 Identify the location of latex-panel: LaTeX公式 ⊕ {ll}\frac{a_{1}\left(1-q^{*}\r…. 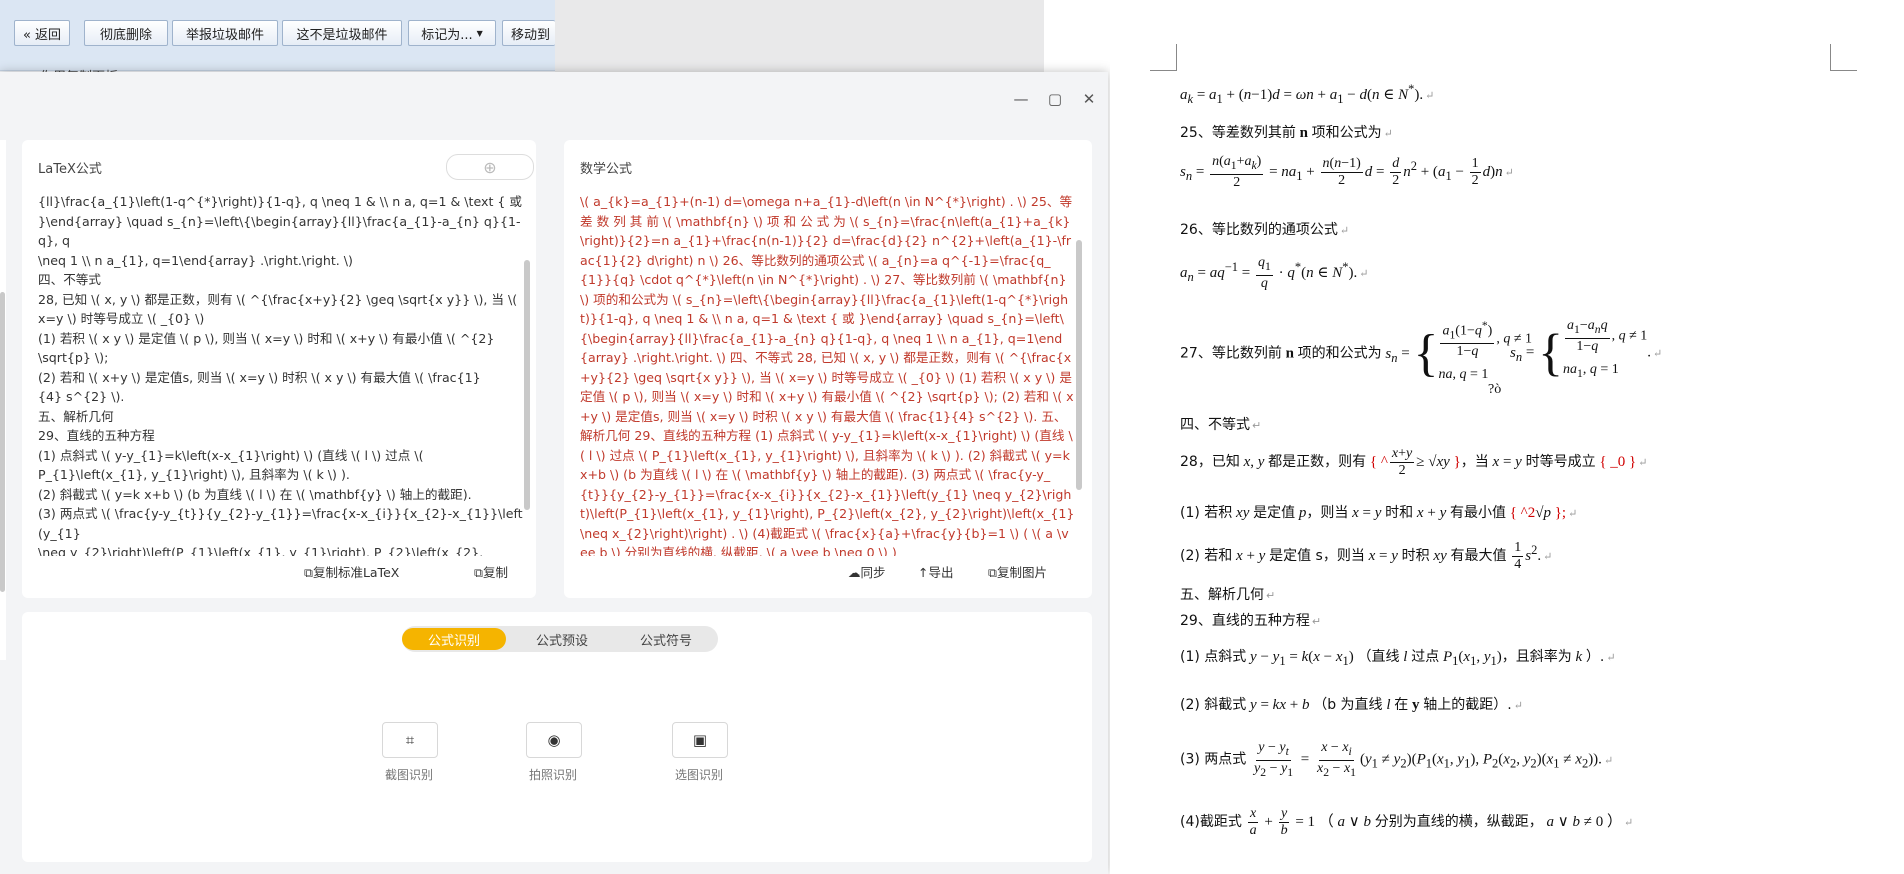
(279, 369).